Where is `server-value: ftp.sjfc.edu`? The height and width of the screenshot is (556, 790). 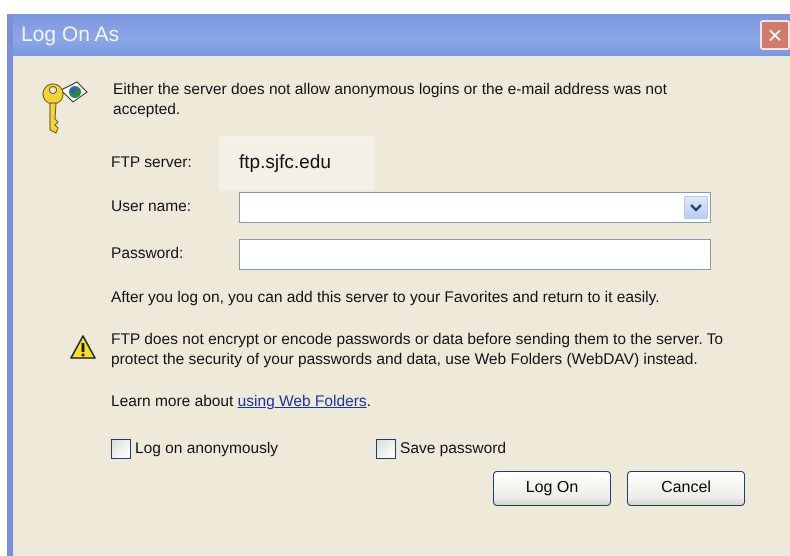 server-value: ftp.sjfc.edu is located at coordinates (296, 163).